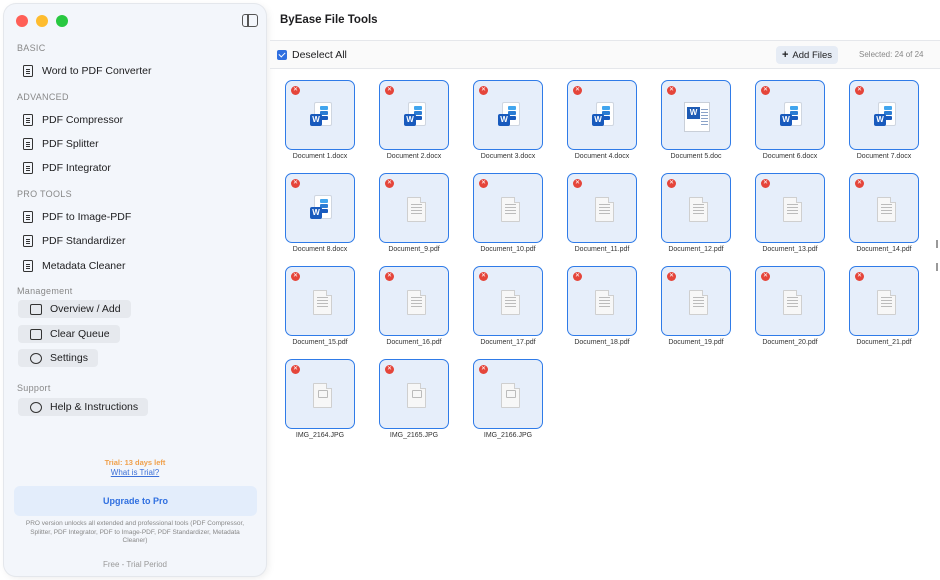 Image resolution: width=940 pixels, height=580 pixels. Describe the element at coordinates (74, 241) in the screenshot. I see `sidebar-item-pdf-standardizer: PDF Standardizer` at that location.